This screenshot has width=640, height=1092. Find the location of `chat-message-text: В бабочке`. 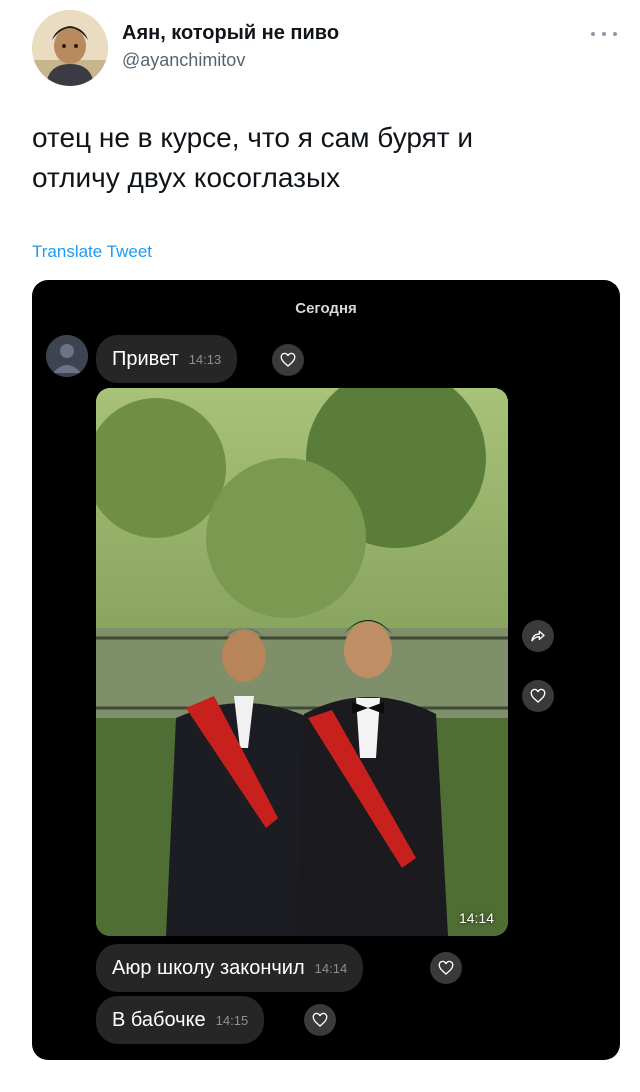

chat-message-text: В бабочке is located at coordinates (159, 1019).